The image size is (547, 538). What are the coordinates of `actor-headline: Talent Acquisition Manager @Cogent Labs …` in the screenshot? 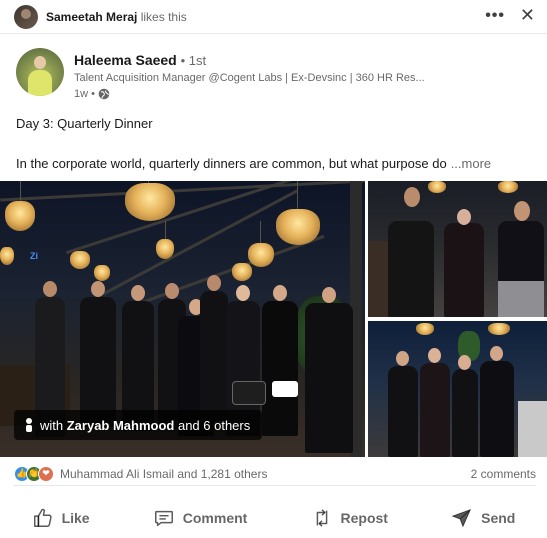 It's located at (249, 78).